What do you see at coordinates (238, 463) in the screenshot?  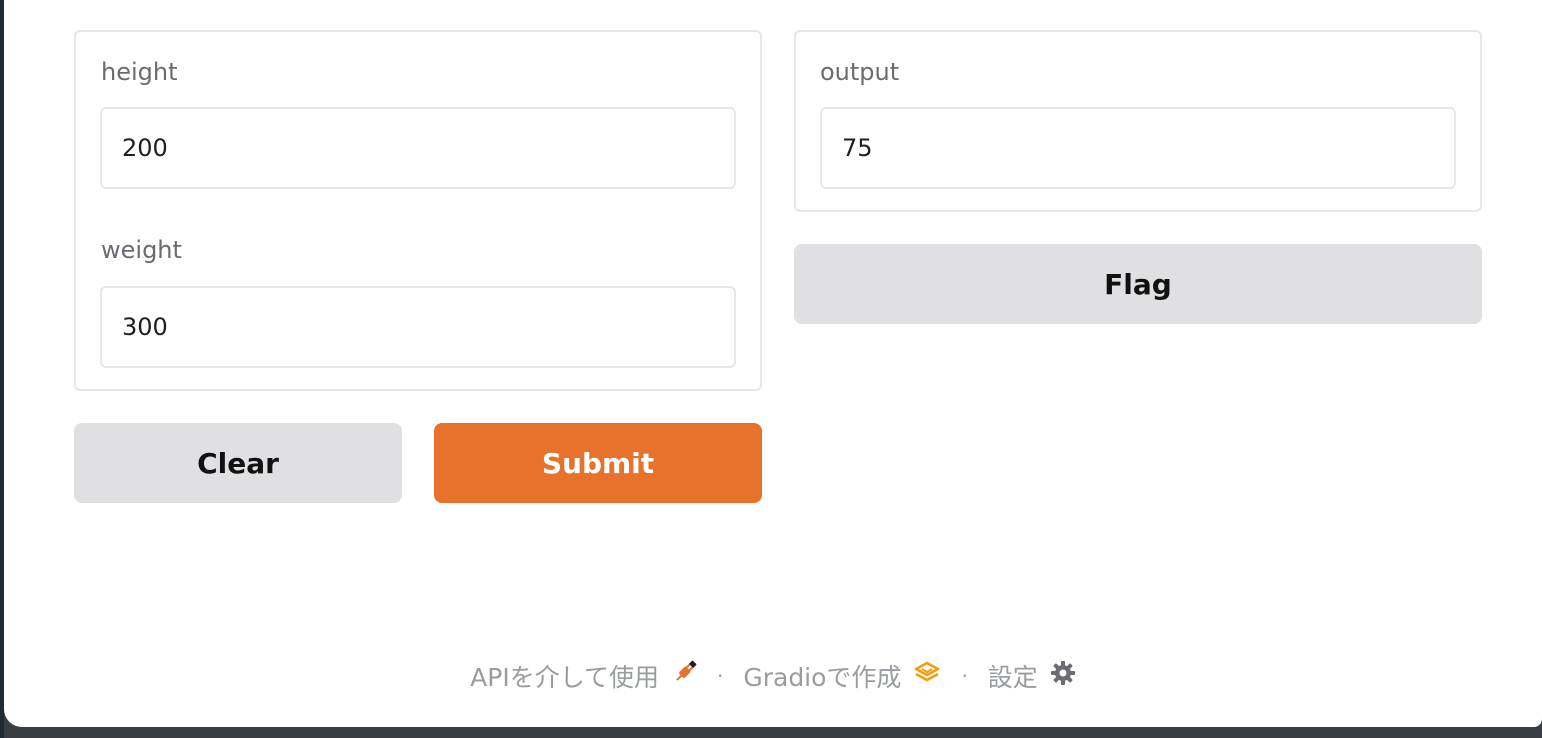 I see `clear-button: Clear` at bounding box center [238, 463].